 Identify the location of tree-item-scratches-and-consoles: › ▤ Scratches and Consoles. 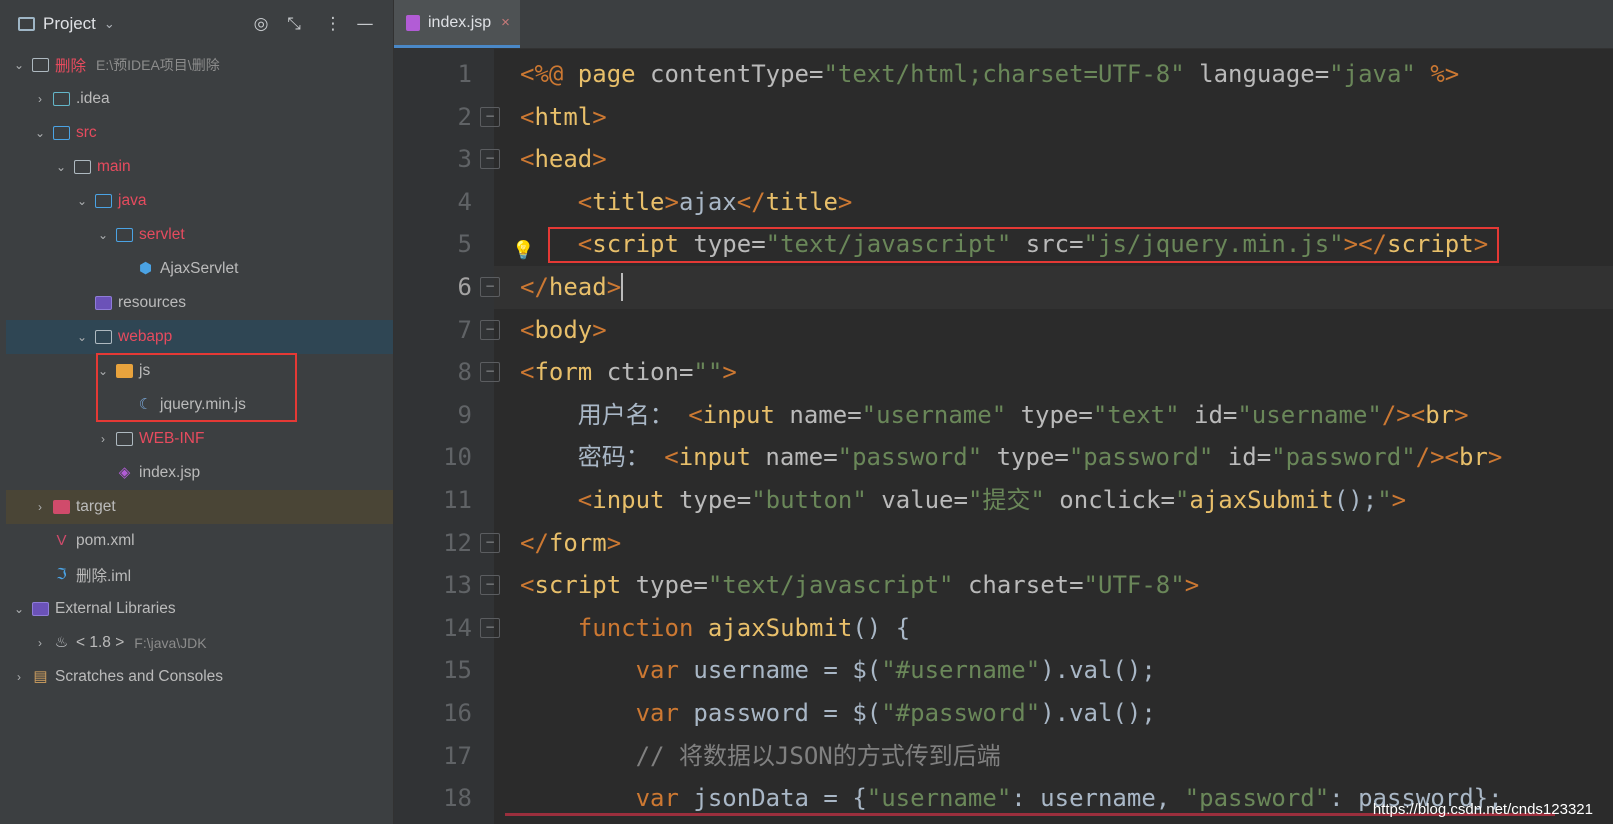
(199, 677).